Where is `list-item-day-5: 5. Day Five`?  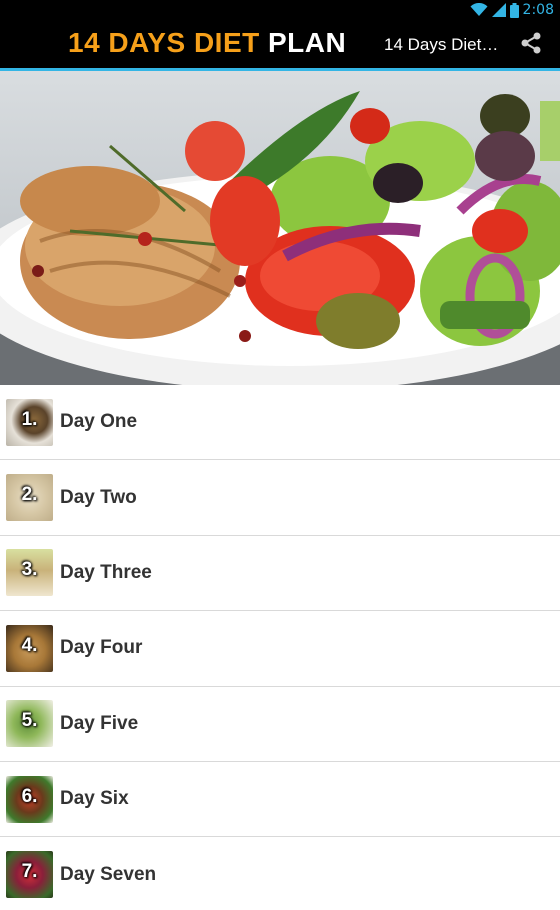 list-item-day-5: 5. Day Five is located at coordinates (280, 724).